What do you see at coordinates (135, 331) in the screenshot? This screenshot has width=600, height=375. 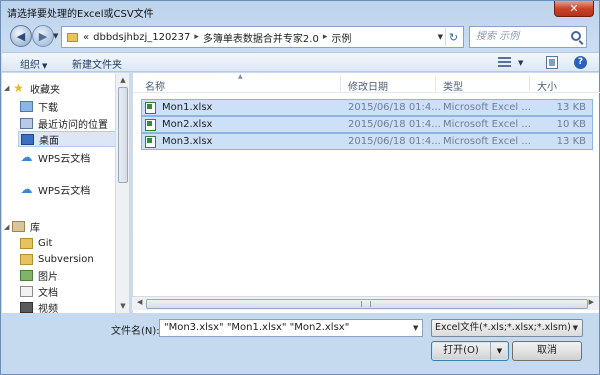 I see `filename-label: 文件名(N):` at bounding box center [135, 331].